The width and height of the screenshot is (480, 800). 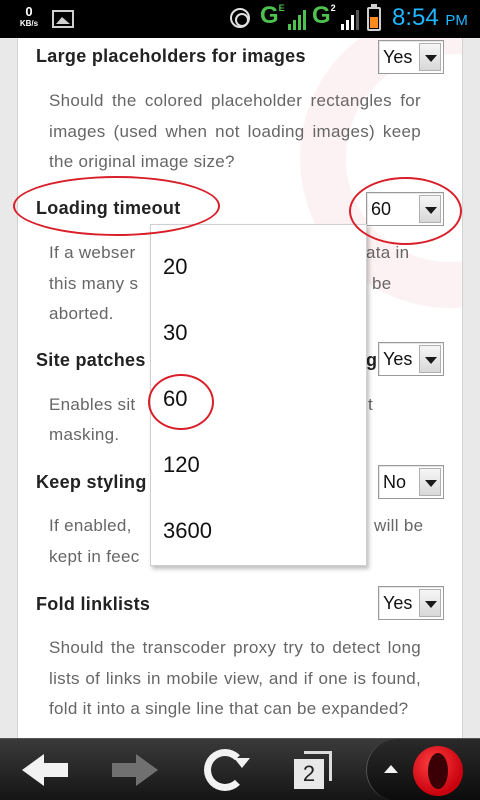 What do you see at coordinates (116, 206) in the screenshot?
I see `annotation-circle-label` at bounding box center [116, 206].